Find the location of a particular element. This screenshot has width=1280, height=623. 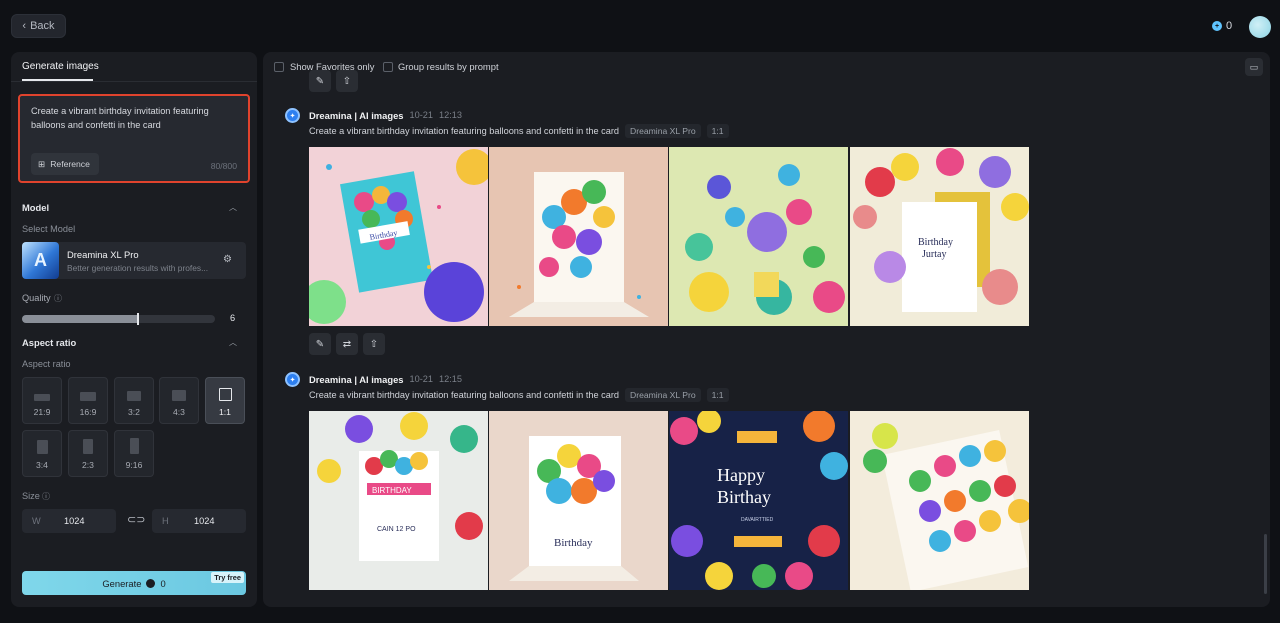

quality-slider is located at coordinates (118, 319).